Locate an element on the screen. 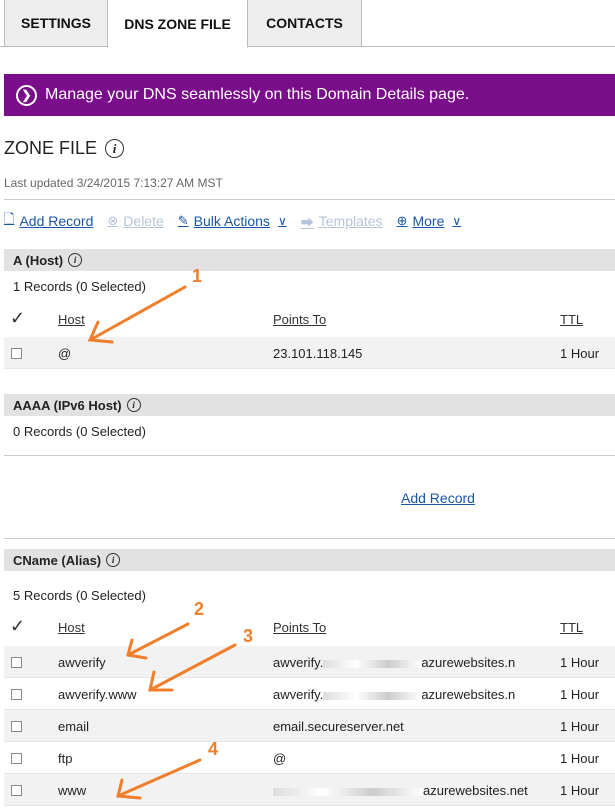 This screenshot has height=808, width=615. host-cell: www is located at coordinates (72, 790).